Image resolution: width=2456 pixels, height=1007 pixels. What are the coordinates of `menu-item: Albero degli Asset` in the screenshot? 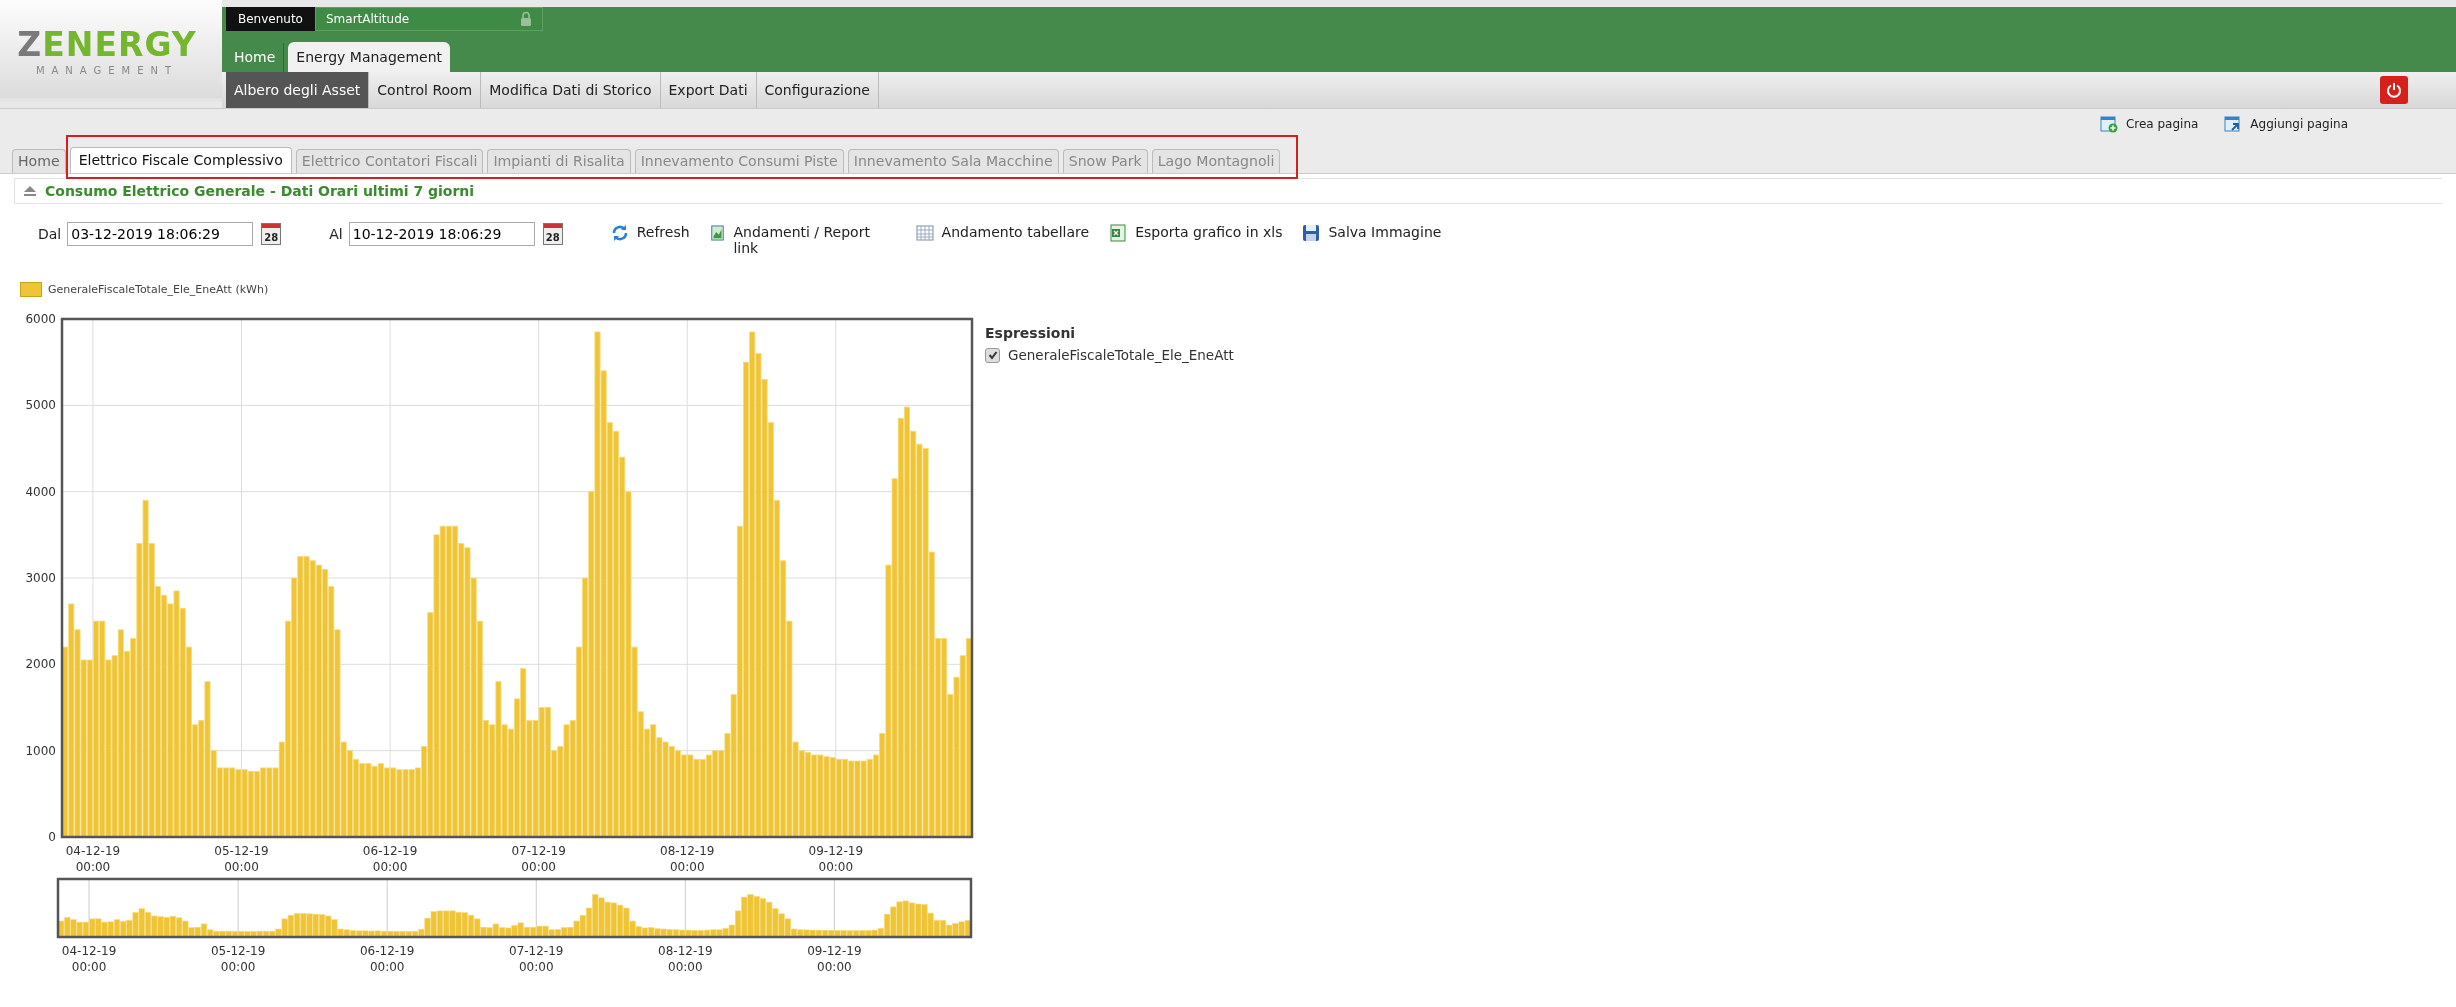 It's located at (298, 90).